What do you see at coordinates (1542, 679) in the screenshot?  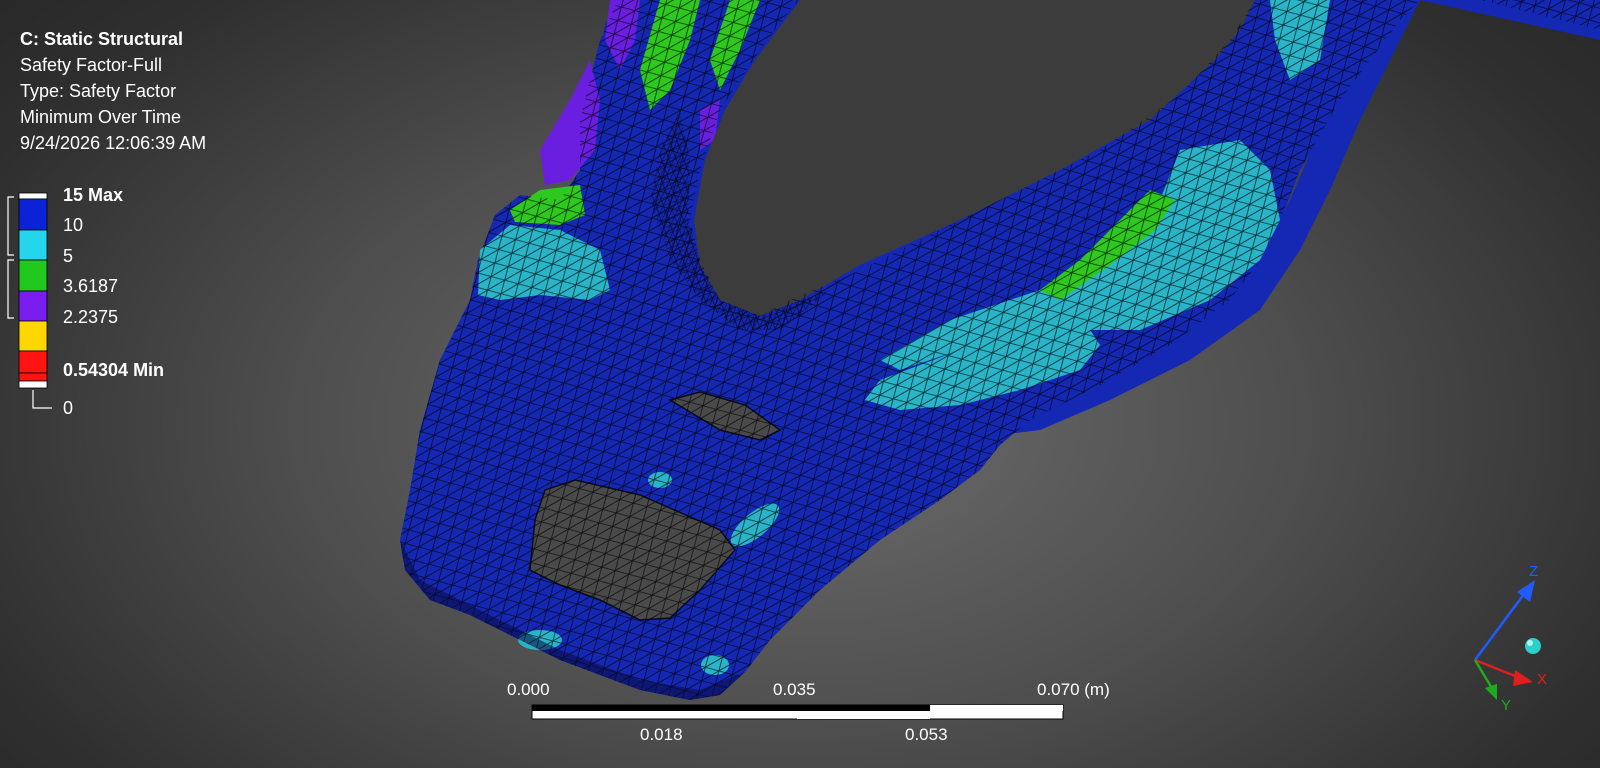 I see `x-axis-label: X` at bounding box center [1542, 679].